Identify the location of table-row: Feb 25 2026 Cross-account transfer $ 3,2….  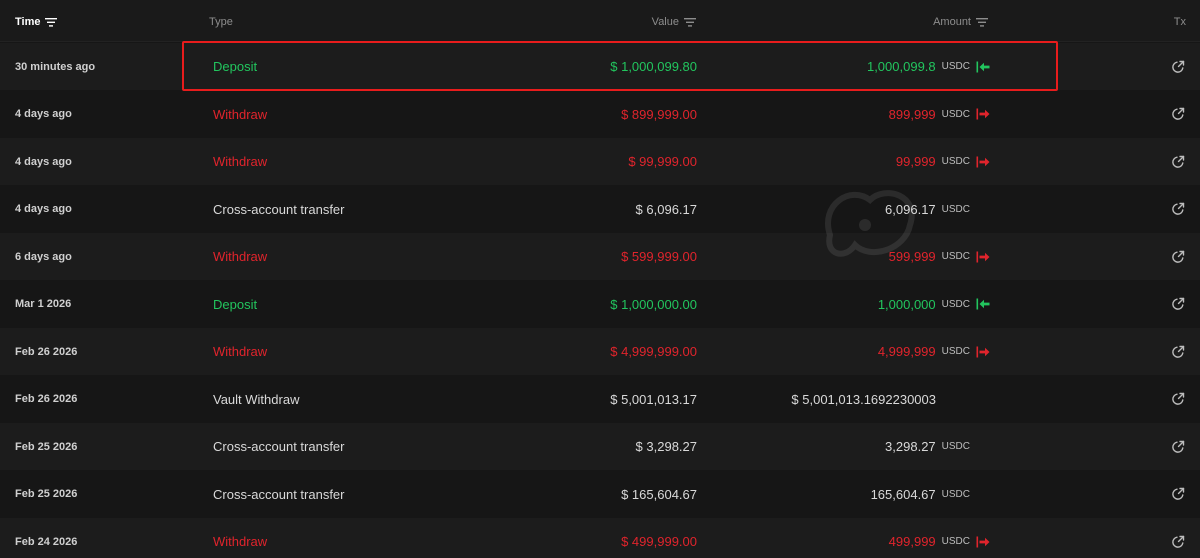
(600, 446).